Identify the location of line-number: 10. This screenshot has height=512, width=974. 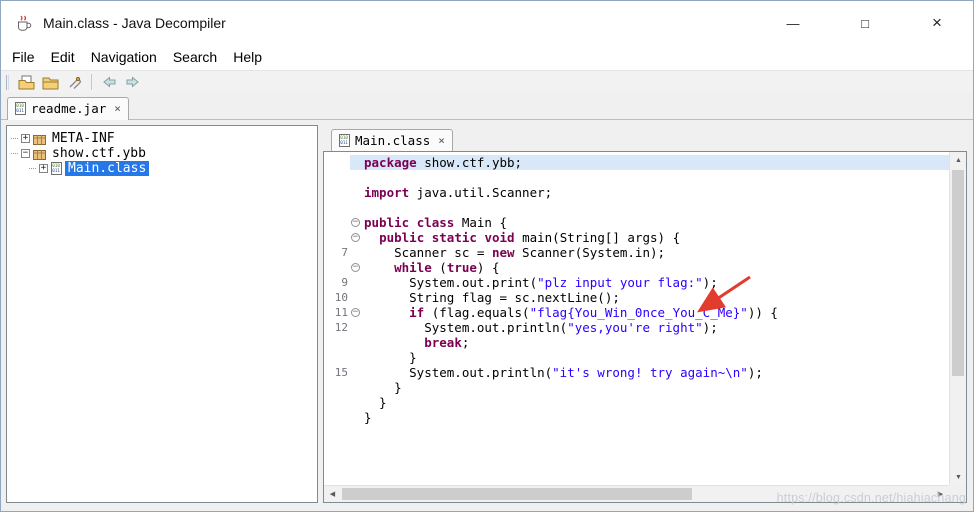
(341, 297).